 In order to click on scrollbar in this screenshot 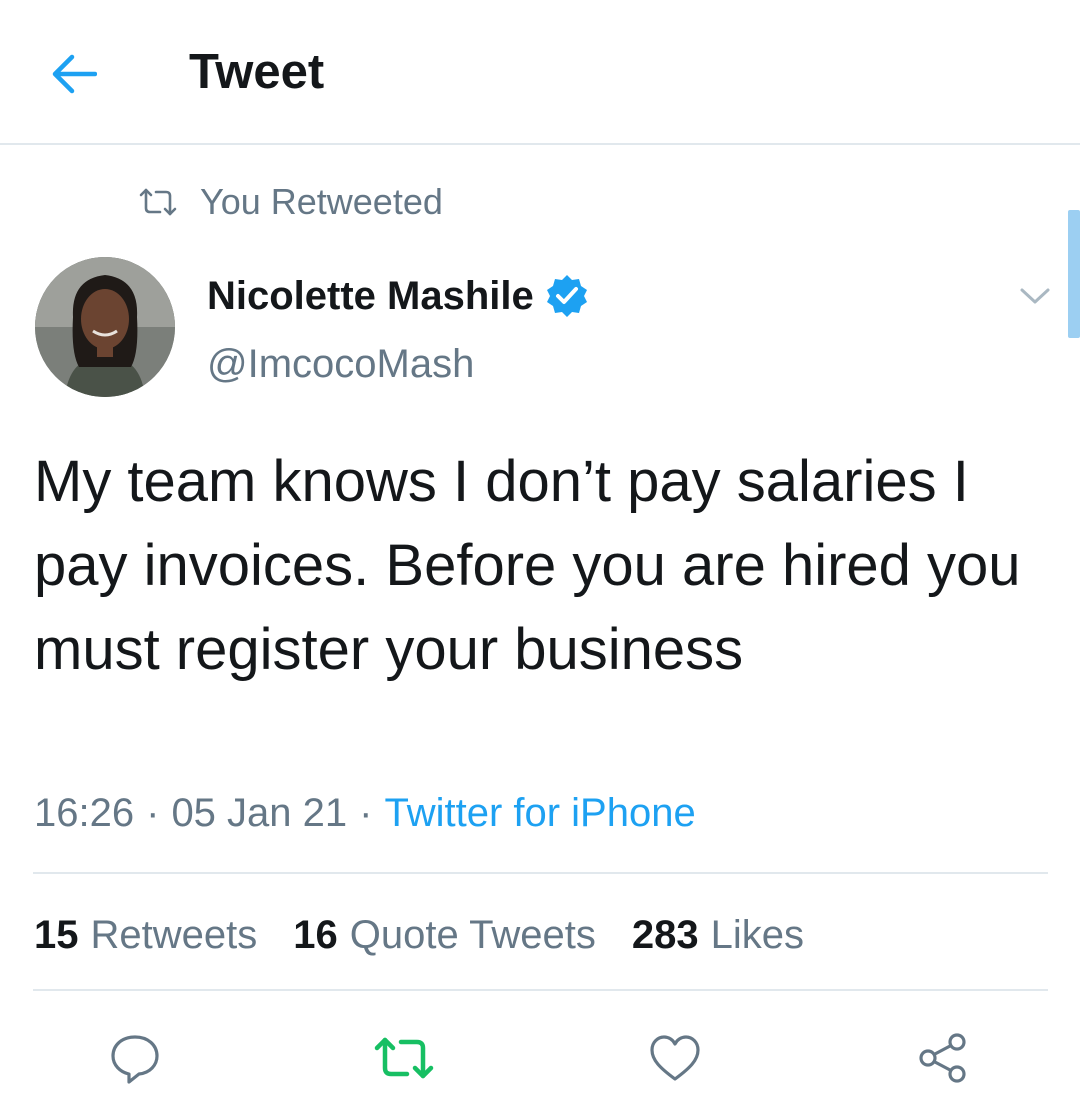, I will do `click(1074, 274)`.